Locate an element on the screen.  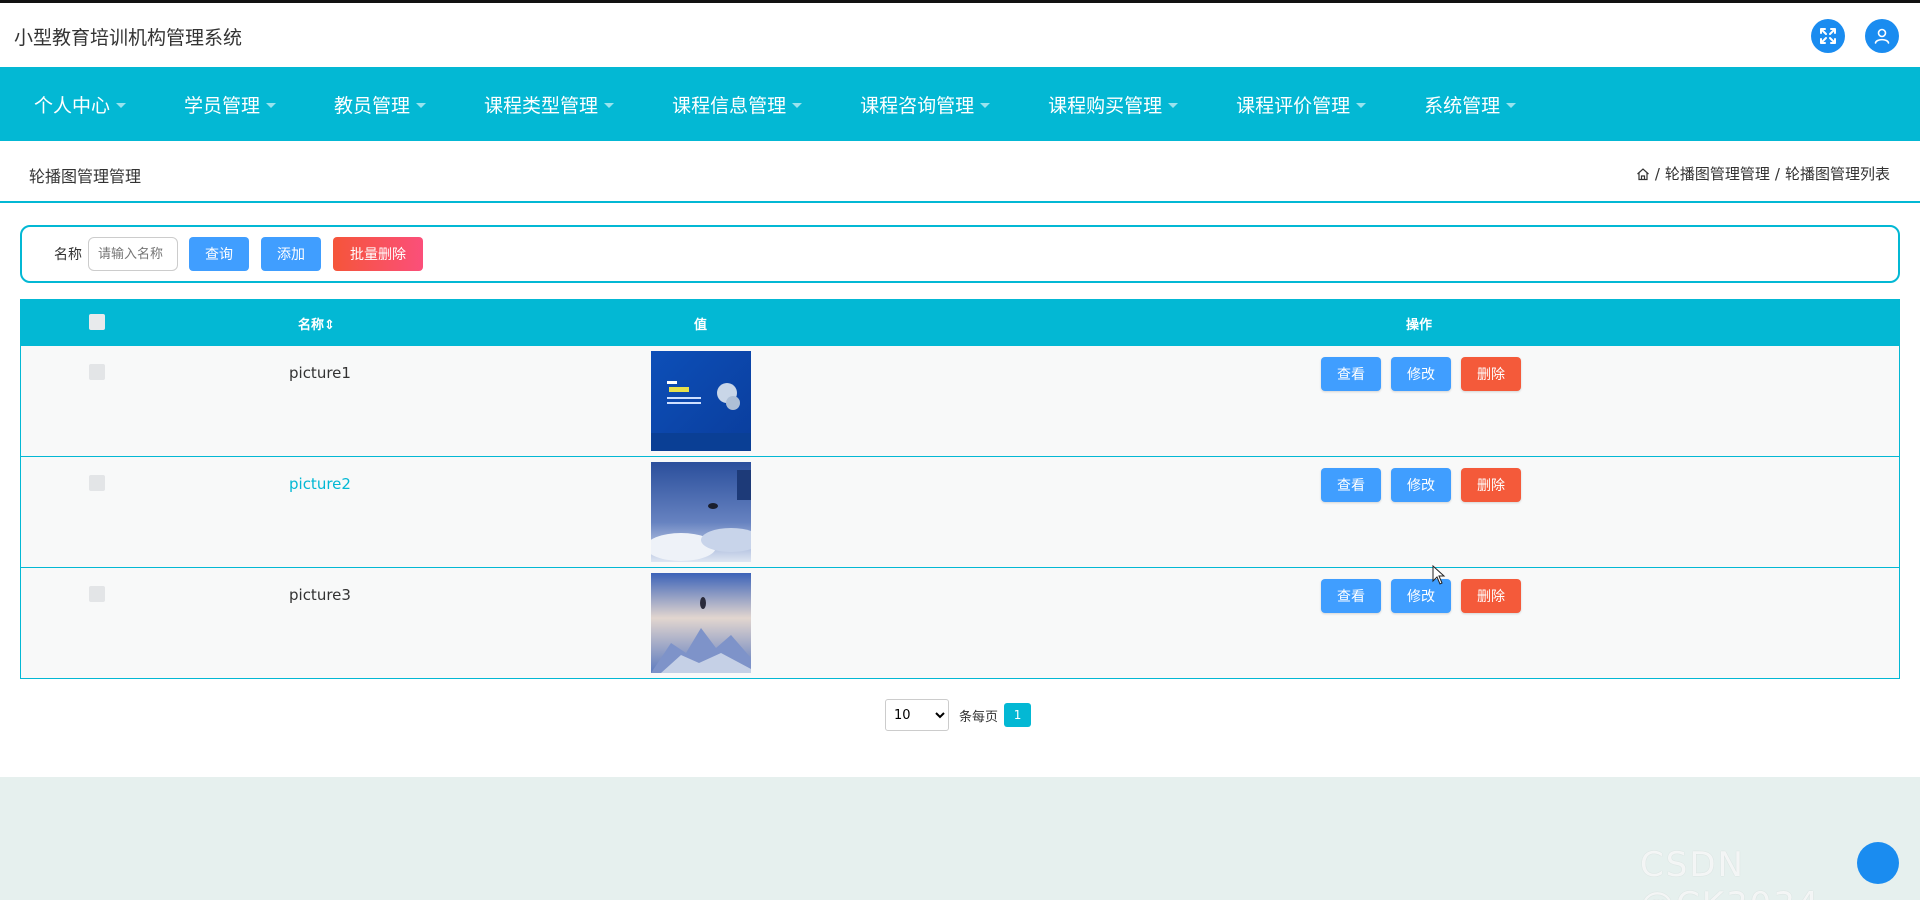
nav-item-course-review-management: 课程评价管理 is located at coordinates (1301, 104).